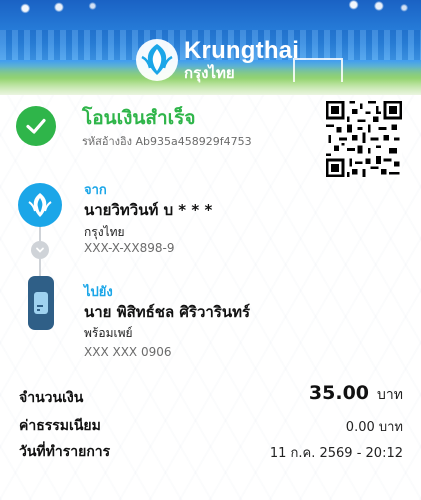  I want to click on from-account: XXX-X-XX898-9, so click(129, 248).